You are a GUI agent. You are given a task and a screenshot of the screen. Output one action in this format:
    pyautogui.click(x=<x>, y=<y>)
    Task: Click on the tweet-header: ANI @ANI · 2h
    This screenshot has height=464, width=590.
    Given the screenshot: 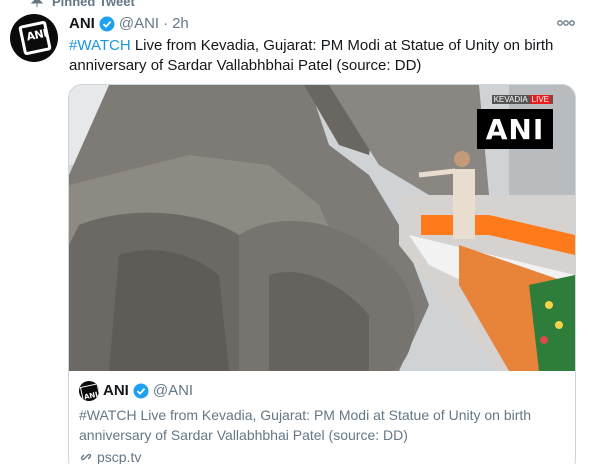 What is the action you would take?
    pyautogui.click(x=129, y=24)
    